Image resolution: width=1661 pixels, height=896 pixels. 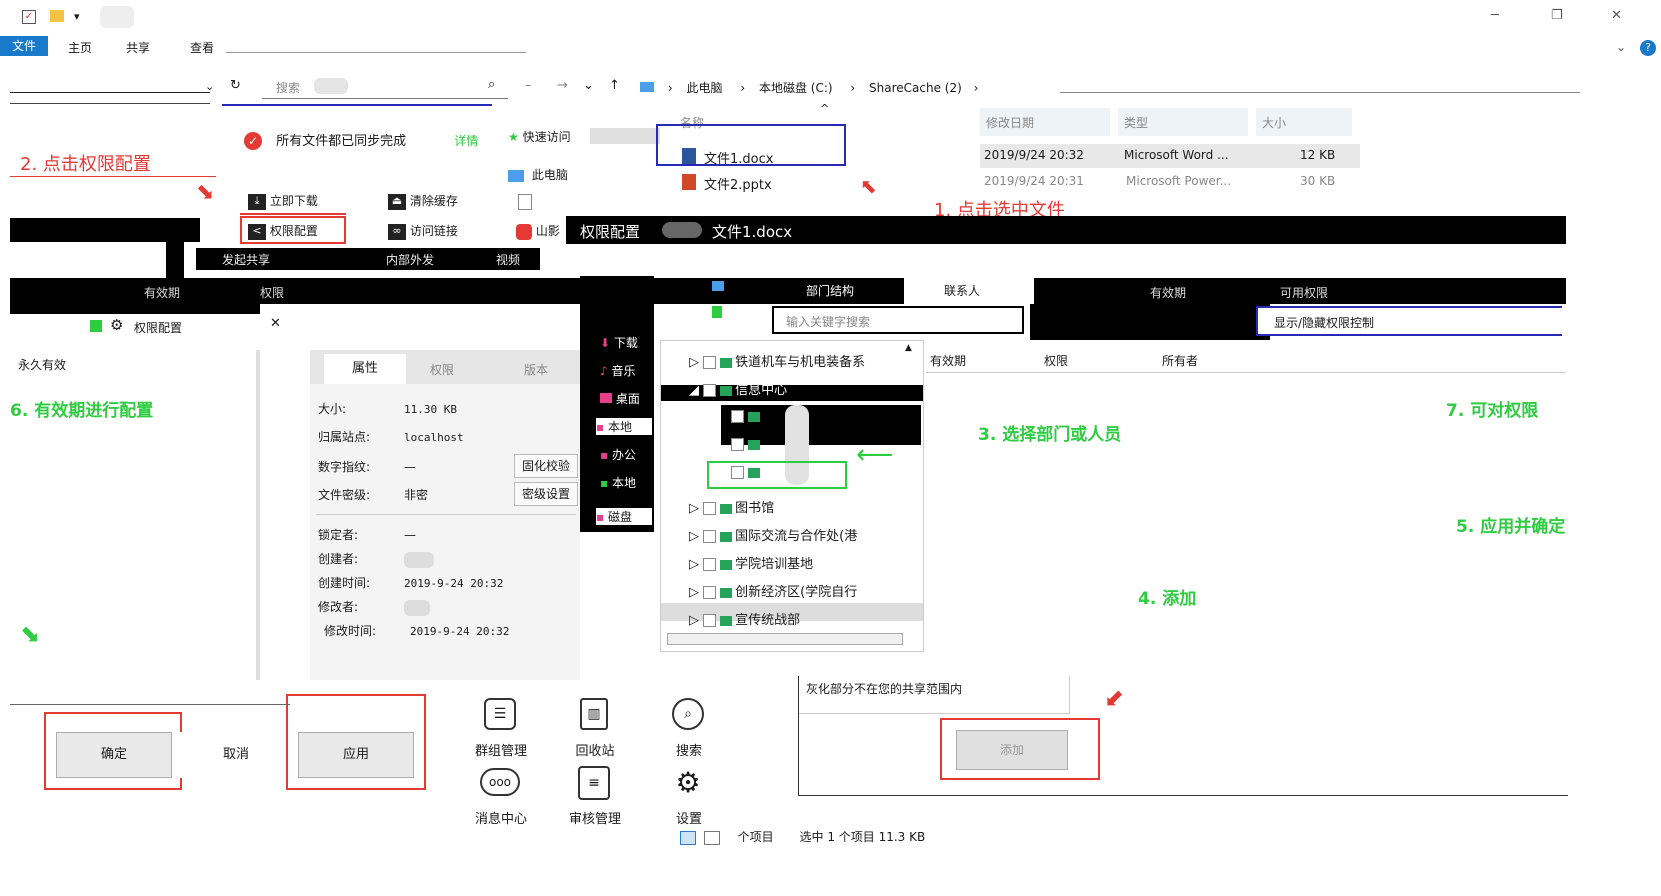 What do you see at coordinates (773, 534) in the screenshot?
I see `tree-item: ▷ 国际交流与合作处(港` at bounding box center [773, 534].